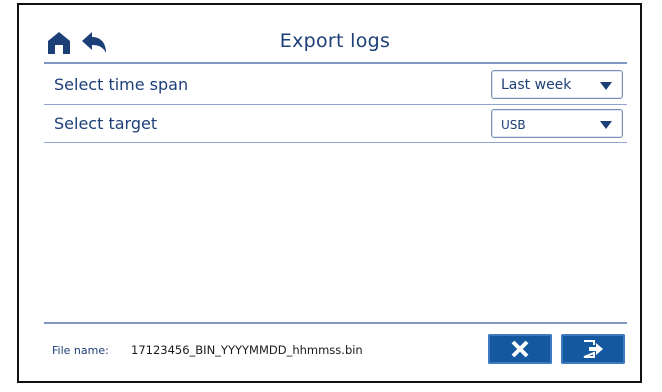  Describe the element at coordinates (80, 350) in the screenshot. I see `file-name-label: File name:` at that location.